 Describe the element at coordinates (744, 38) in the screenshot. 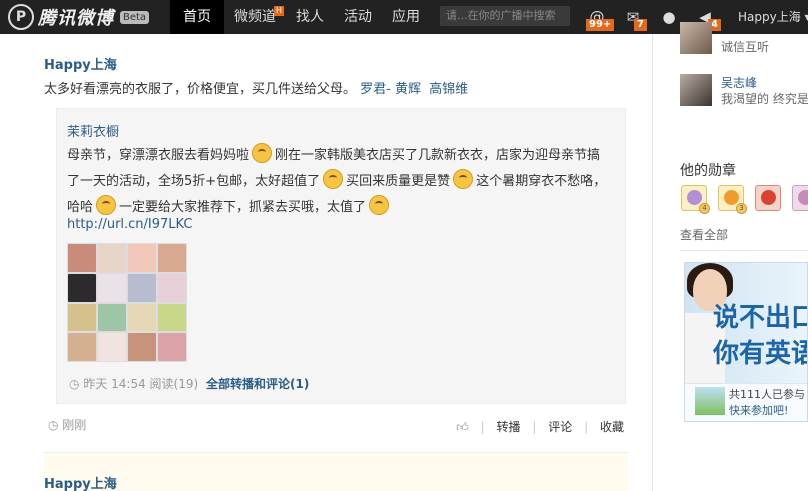

I see `sidebar-person: 诚信互听` at that location.